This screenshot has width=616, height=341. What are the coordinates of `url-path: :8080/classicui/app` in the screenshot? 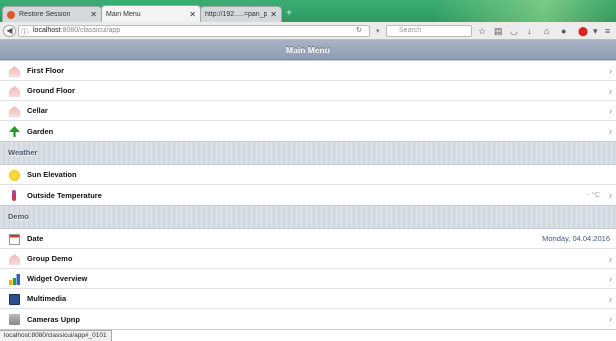 It's located at (90, 30).